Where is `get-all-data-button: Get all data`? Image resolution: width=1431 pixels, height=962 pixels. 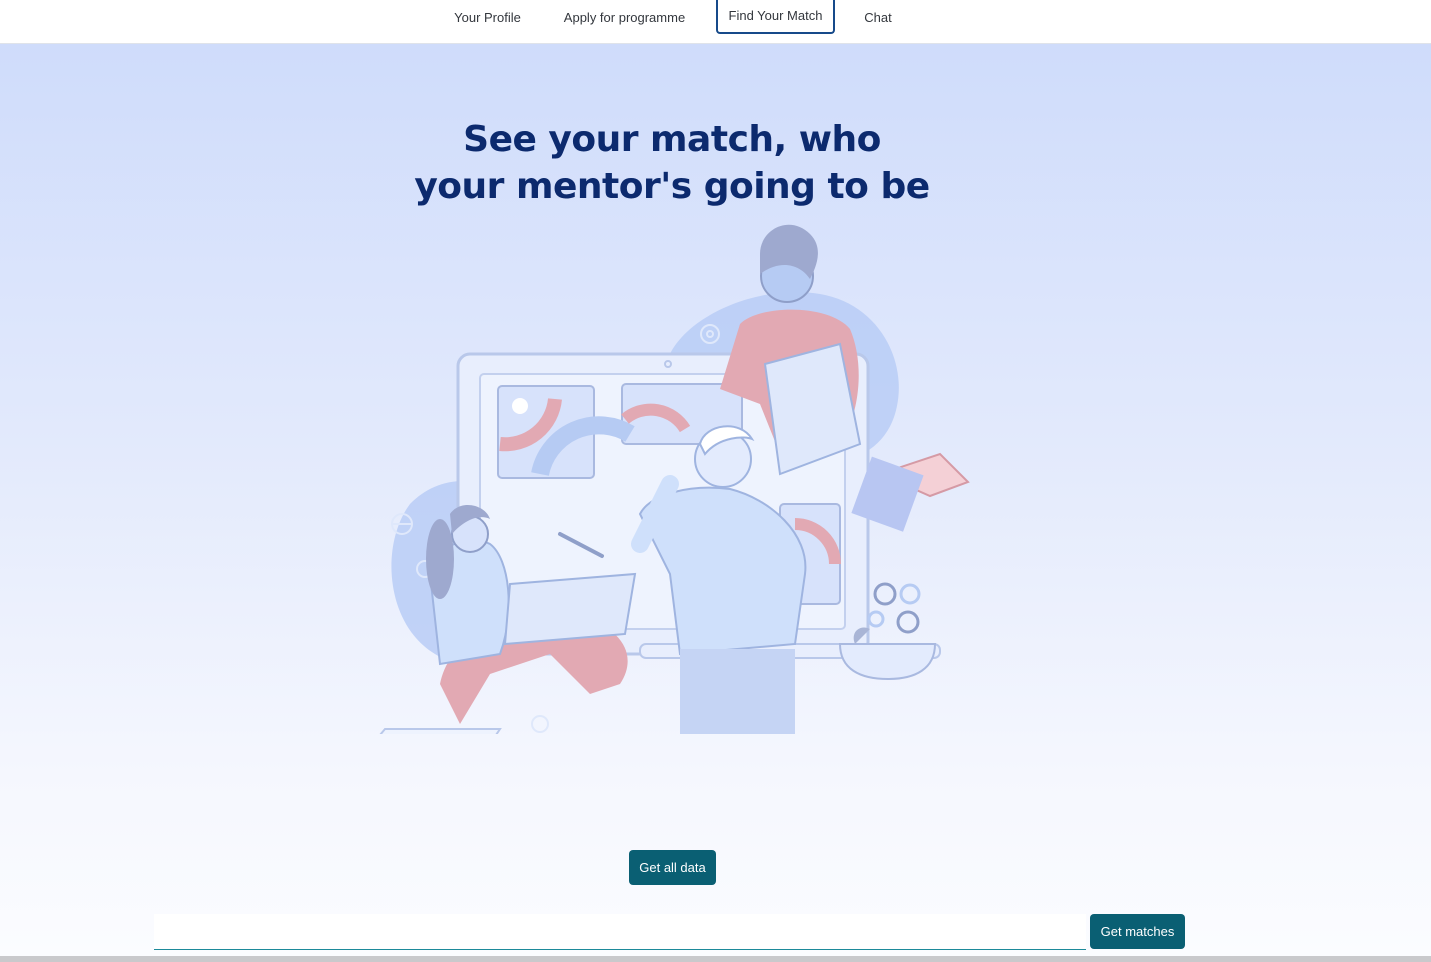
get-all-data-button: Get all data is located at coordinates (672, 867).